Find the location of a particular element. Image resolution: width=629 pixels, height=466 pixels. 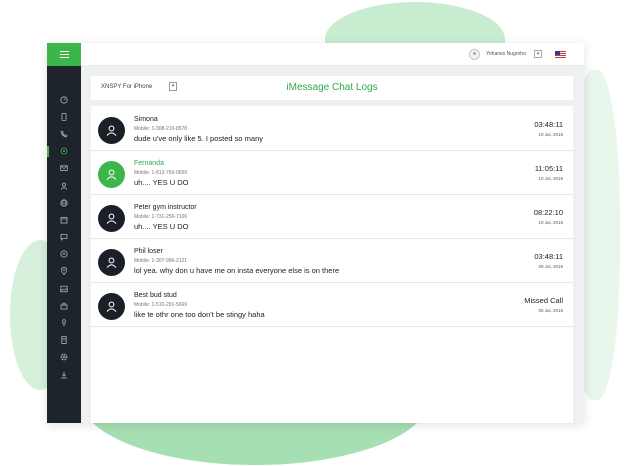

sidebar is located at coordinates (64, 233).